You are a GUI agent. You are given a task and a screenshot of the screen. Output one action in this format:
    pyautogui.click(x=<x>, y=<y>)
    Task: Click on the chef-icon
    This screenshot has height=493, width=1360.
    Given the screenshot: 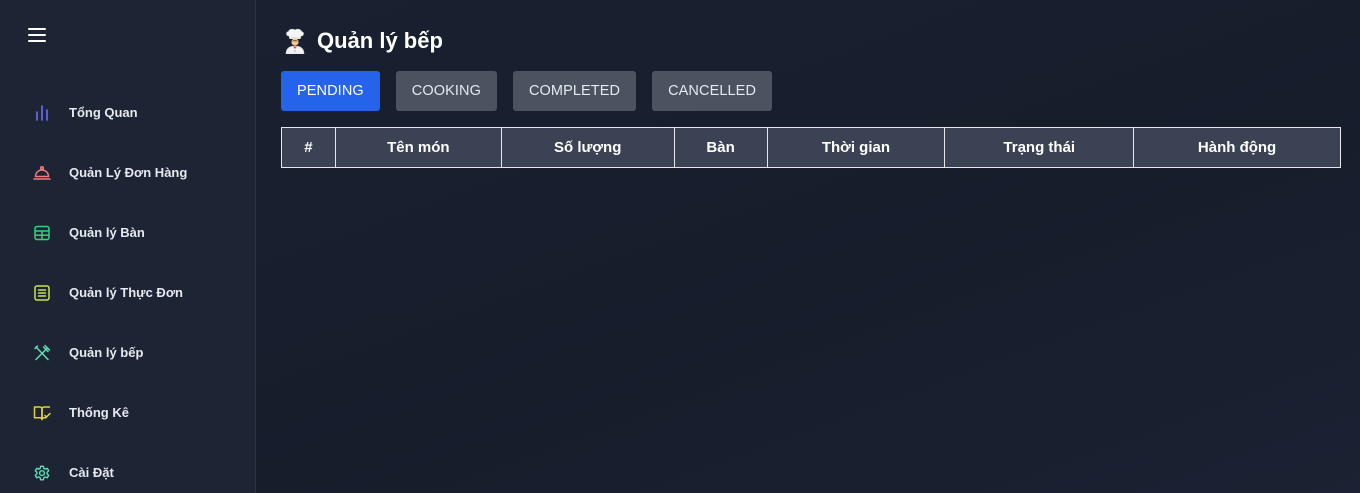 What is the action you would take?
    pyautogui.click(x=295, y=41)
    